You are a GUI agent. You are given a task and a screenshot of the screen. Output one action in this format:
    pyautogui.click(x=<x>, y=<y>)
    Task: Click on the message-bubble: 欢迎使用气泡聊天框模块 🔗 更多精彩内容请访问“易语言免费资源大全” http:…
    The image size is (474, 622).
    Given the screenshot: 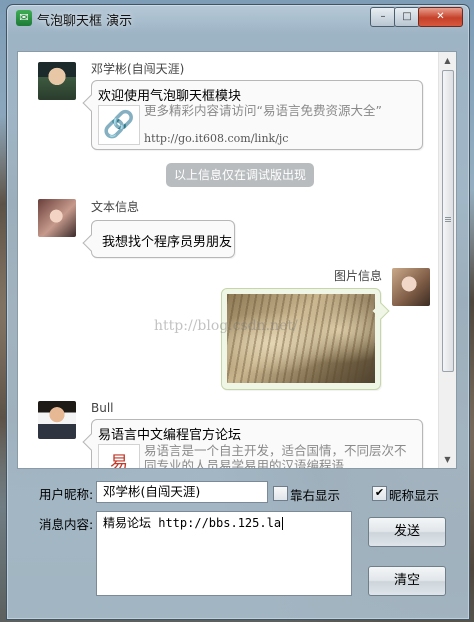 What is the action you would take?
    pyautogui.click(x=257, y=115)
    